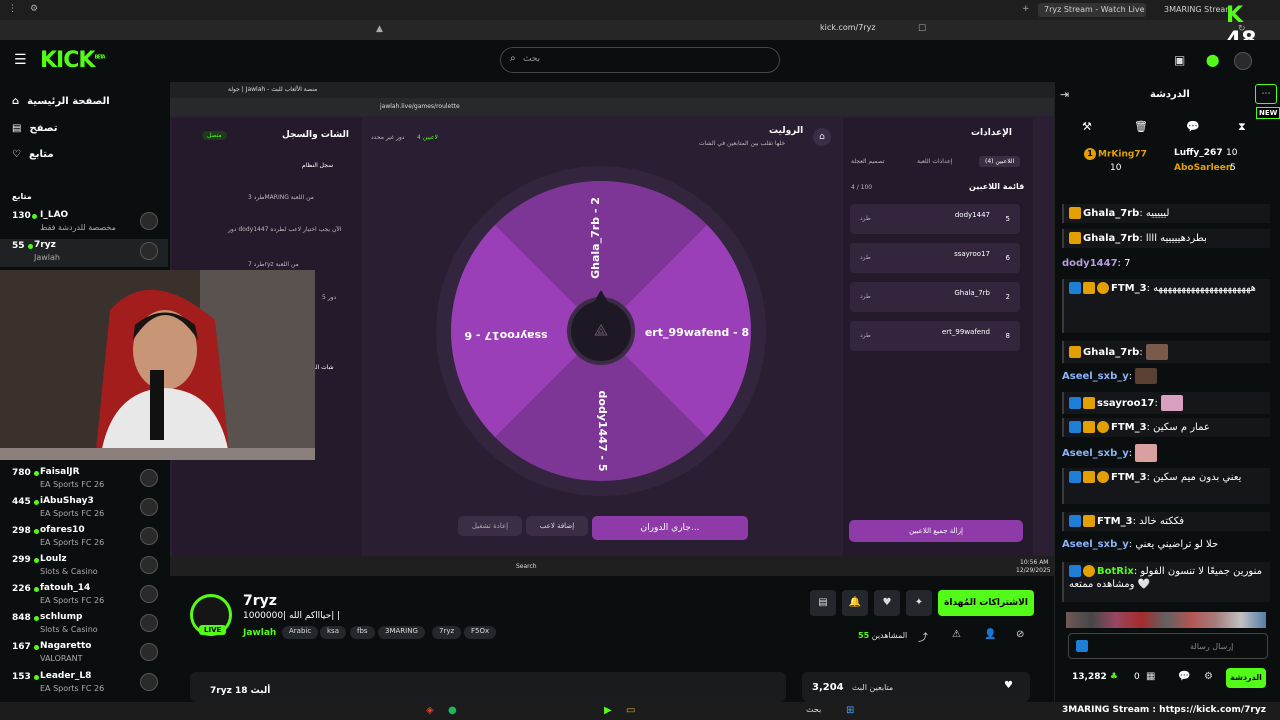 The width and height of the screenshot is (1280, 720). I want to click on tab-game-settings: إعدادات اللعبة, so click(934, 161).